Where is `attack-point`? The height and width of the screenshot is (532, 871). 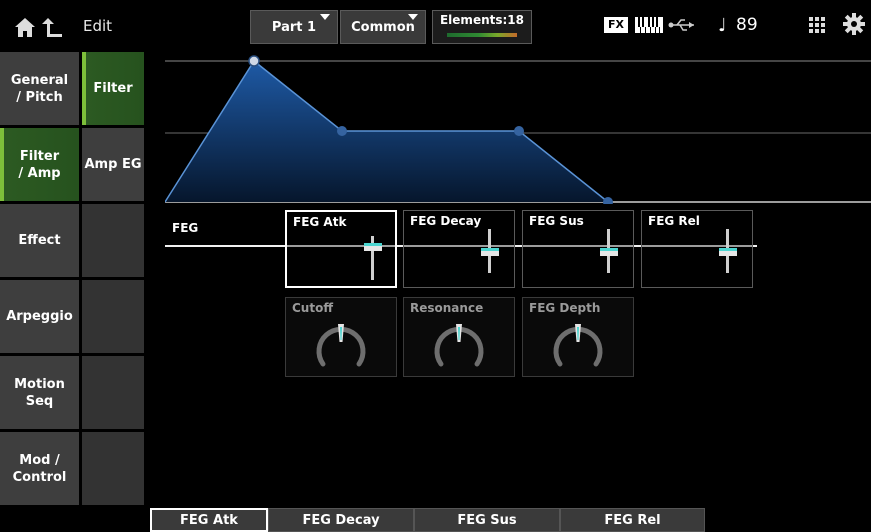 attack-point is located at coordinates (254, 61).